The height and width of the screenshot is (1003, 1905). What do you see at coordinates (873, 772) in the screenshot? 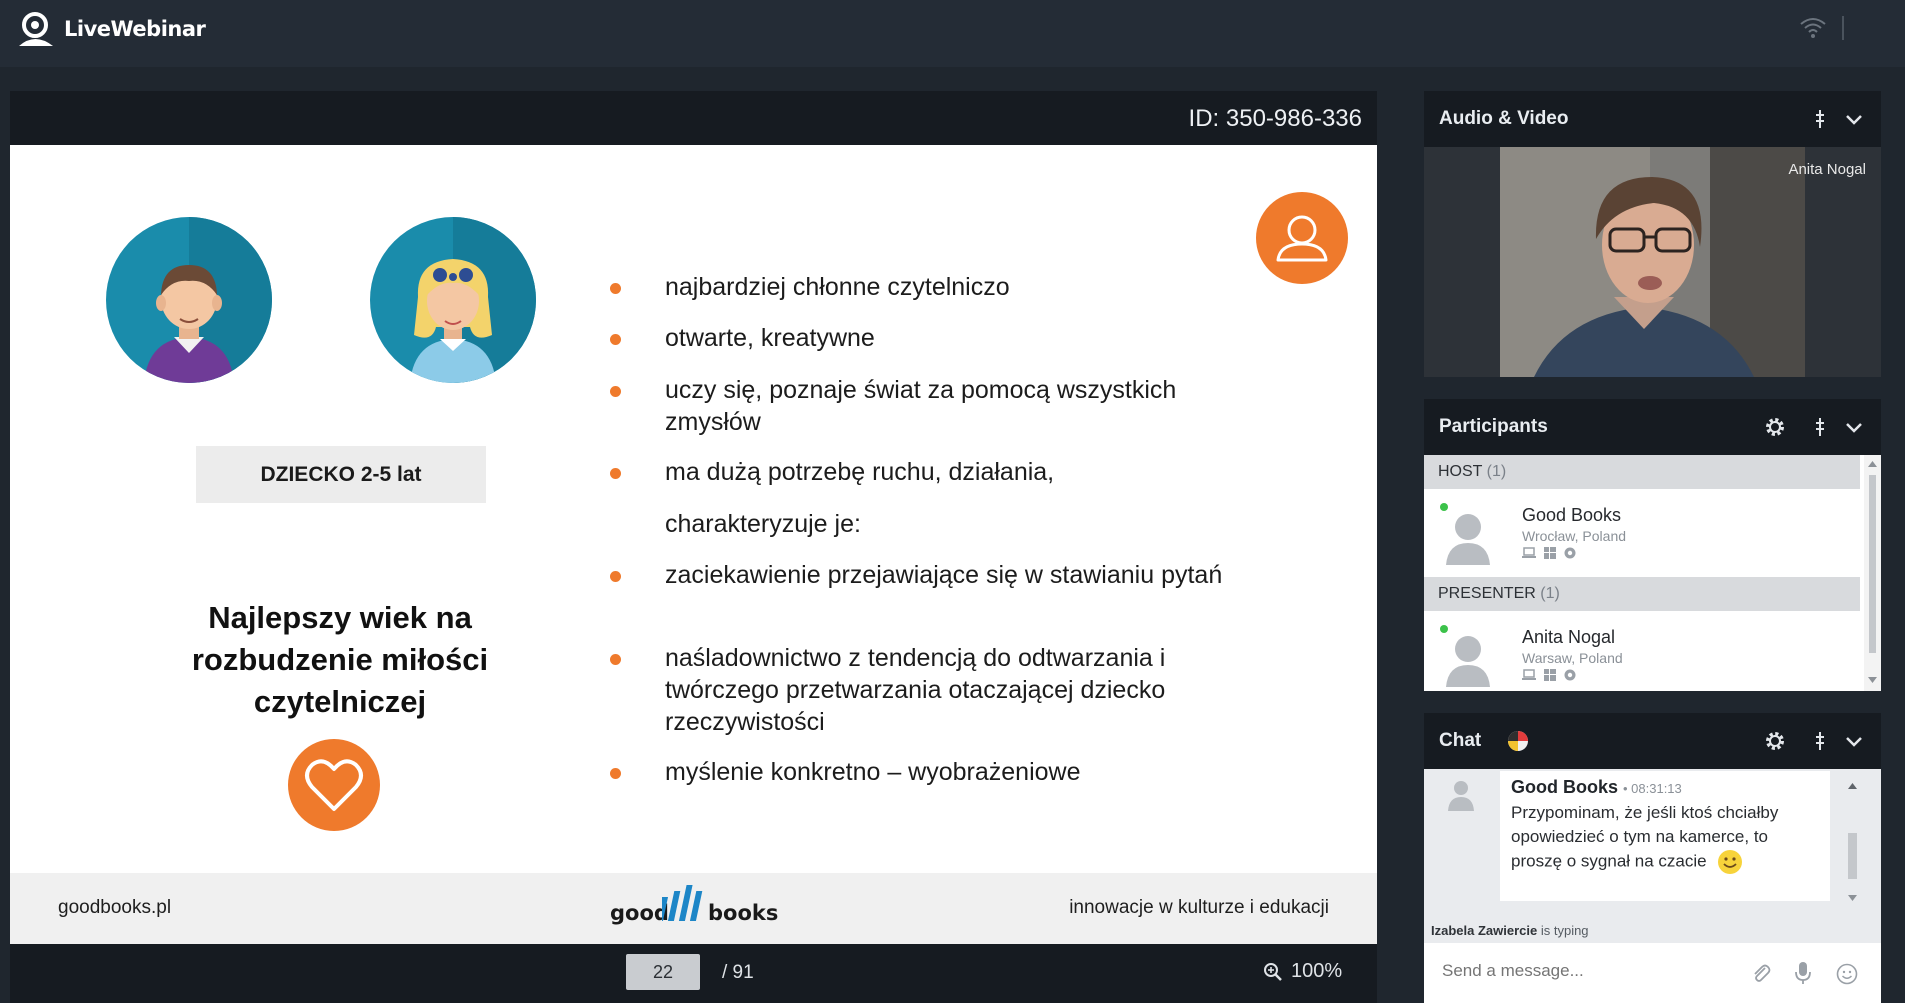
I see `bullet-text: myślenie konkretno – wyobrażeniowe` at bounding box center [873, 772].